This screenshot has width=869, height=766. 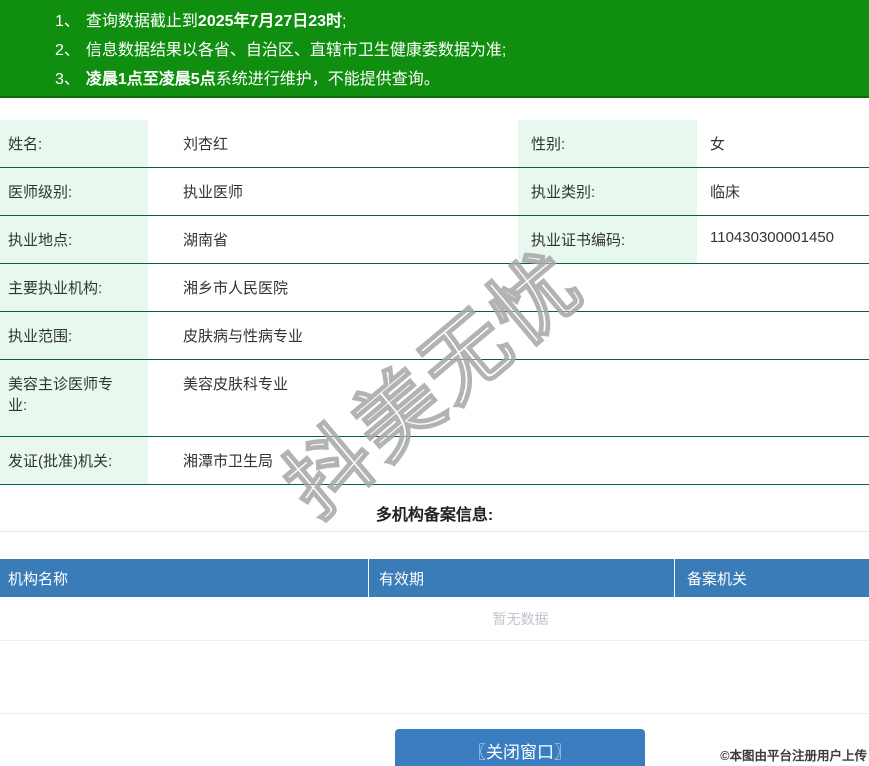 What do you see at coordinates (236, 384) in the screenshot?
I see `field-value-cosmetic-specialty: 美容皮肤科专业` at bounding box center [236, 384].